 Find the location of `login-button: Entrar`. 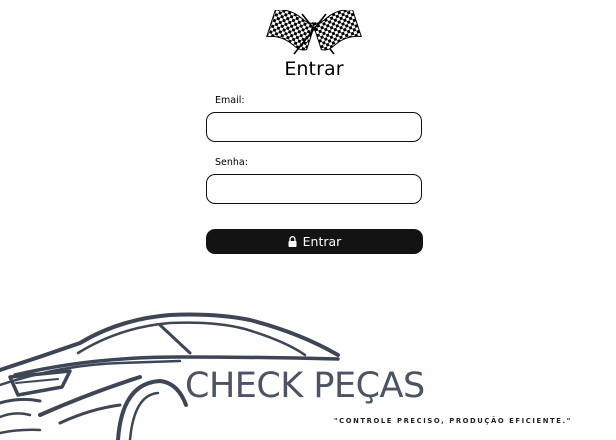

login-button: Entrar is located at coordinates (314, 241).